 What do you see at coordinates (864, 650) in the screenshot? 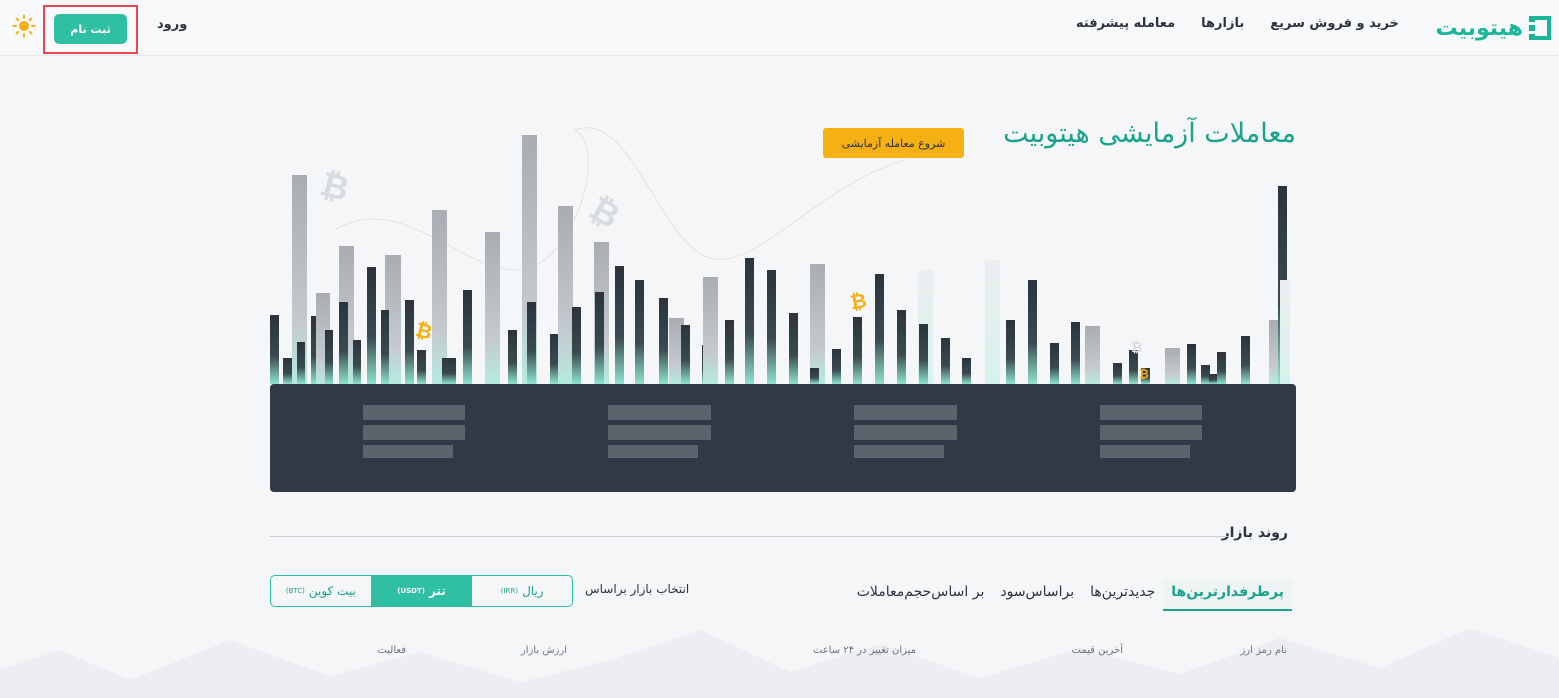
I see `column-header-24h-change: میزان تغییر در ۲۴ ساعت` at bounding box center [864, 650].